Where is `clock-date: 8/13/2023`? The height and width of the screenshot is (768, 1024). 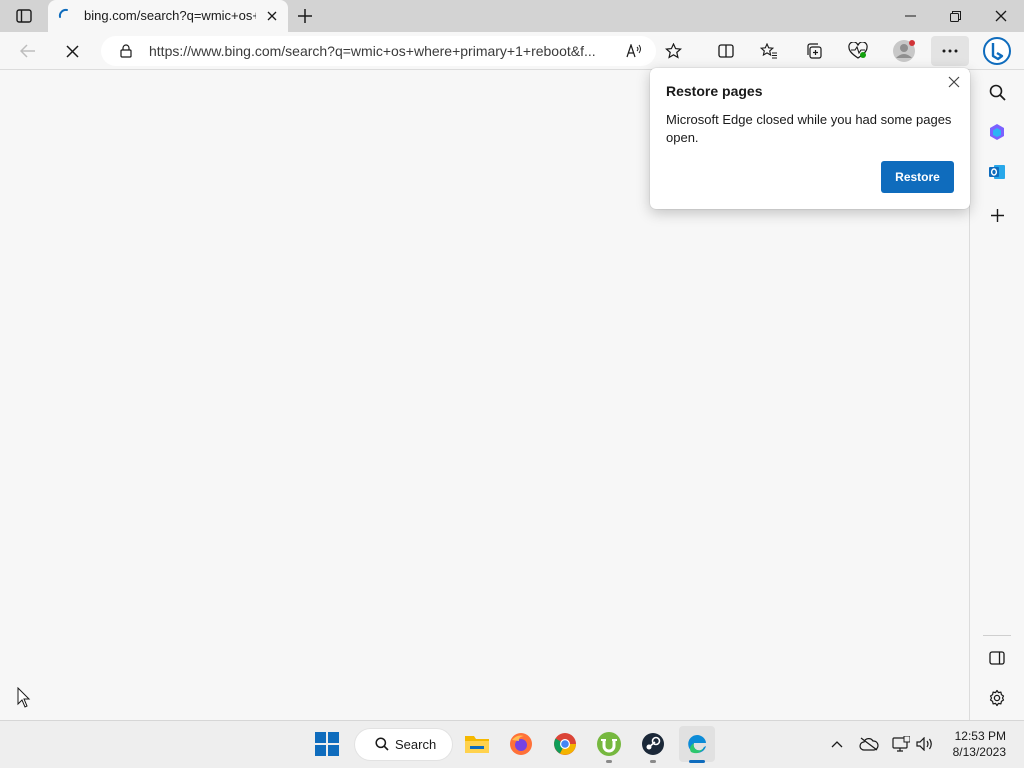 clock-date: 8/13/2023 is located at coordinates (973, 752).